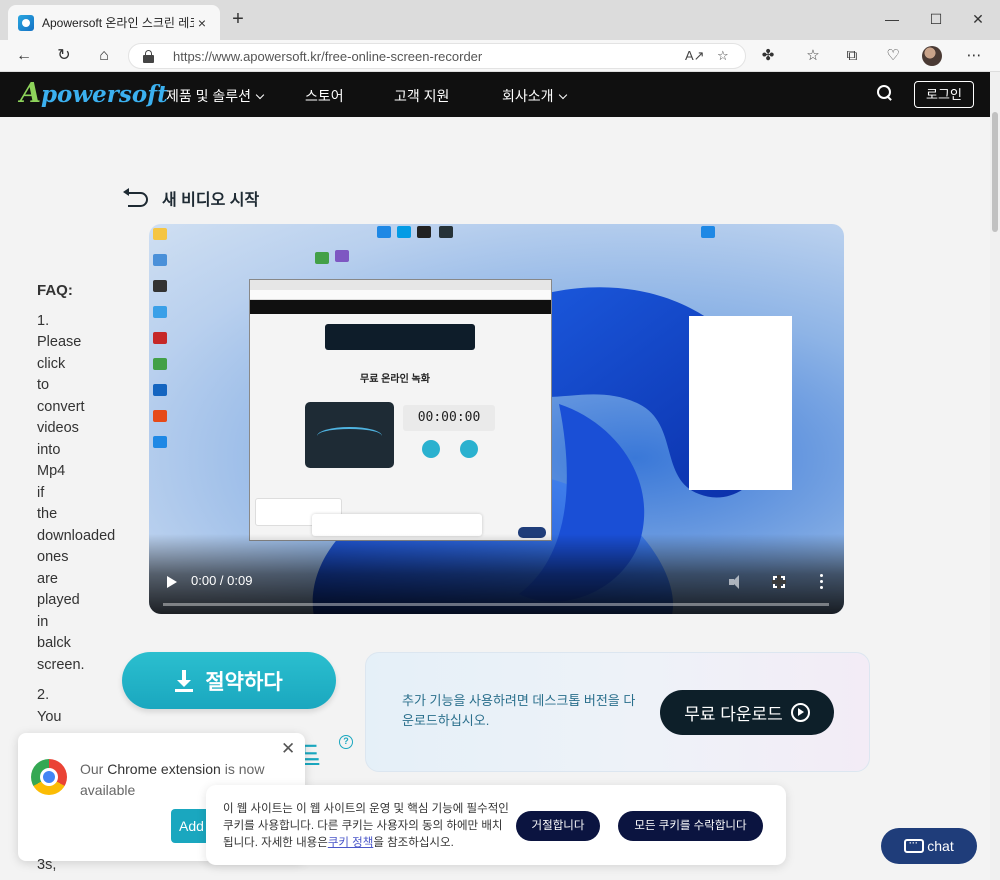 The width and height of the screenshot is (1000, 880). I want to click on home-icon: ⌂, so click(104, 56).